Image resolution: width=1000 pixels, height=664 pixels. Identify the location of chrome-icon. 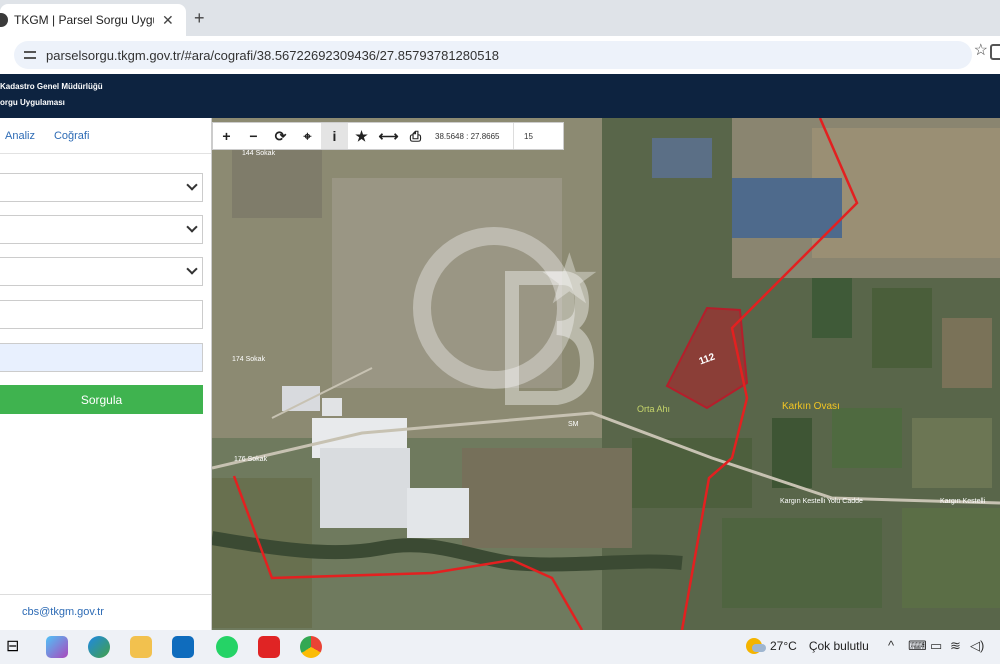
(311, 647).